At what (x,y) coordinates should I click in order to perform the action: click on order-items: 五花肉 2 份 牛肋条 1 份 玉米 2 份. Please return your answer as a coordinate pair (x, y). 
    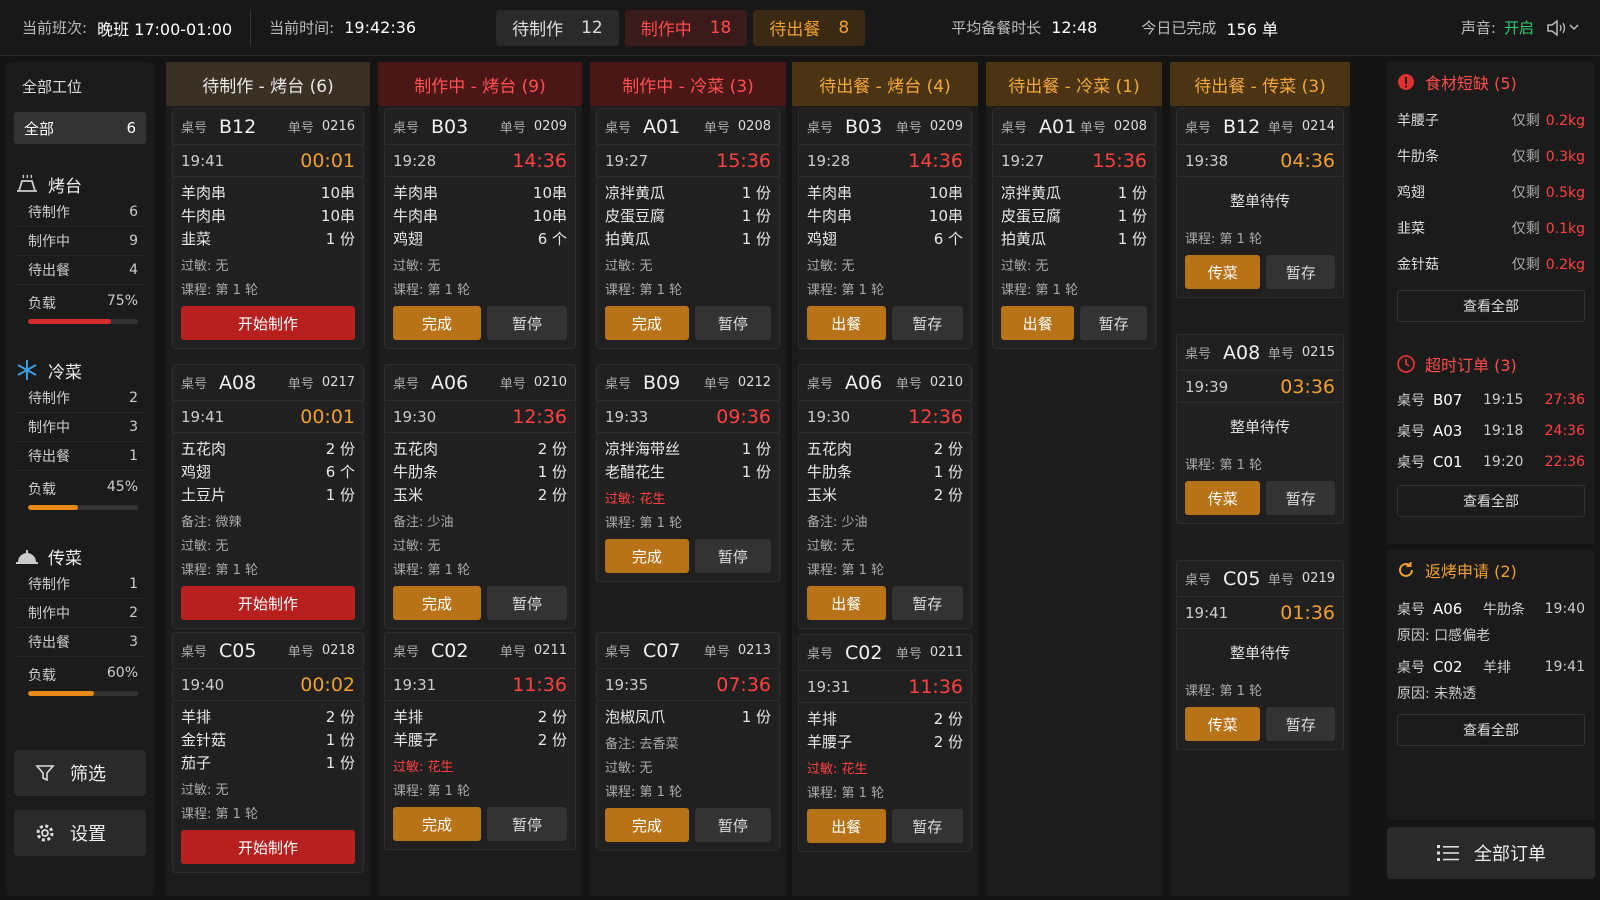
    Looking at the image, I should click on (885, 470).